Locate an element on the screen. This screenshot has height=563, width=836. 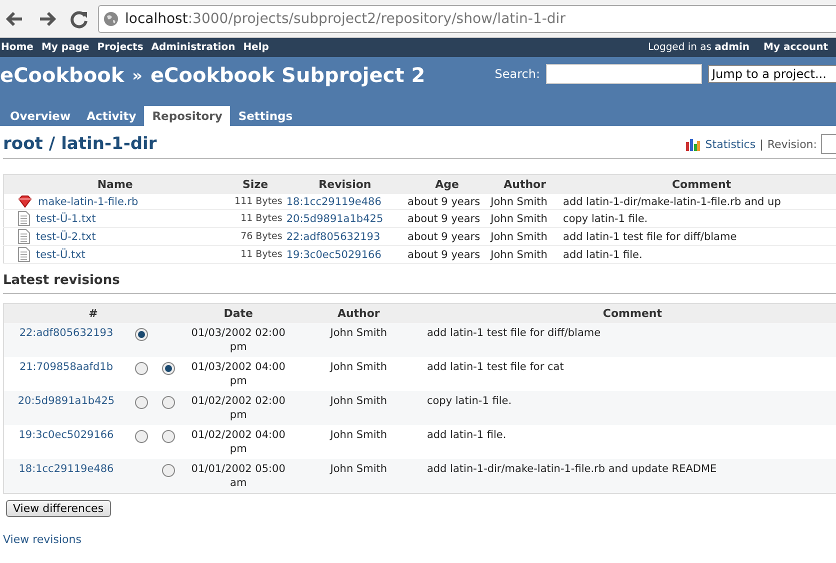
revision-comment: copy latin-1 file. is located at coordinates (469, 401).